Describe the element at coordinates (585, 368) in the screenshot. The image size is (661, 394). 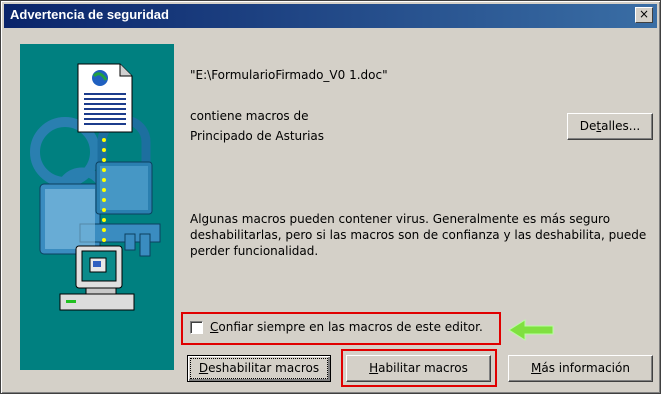
I see `more-info-label-end: ás información` at that location.